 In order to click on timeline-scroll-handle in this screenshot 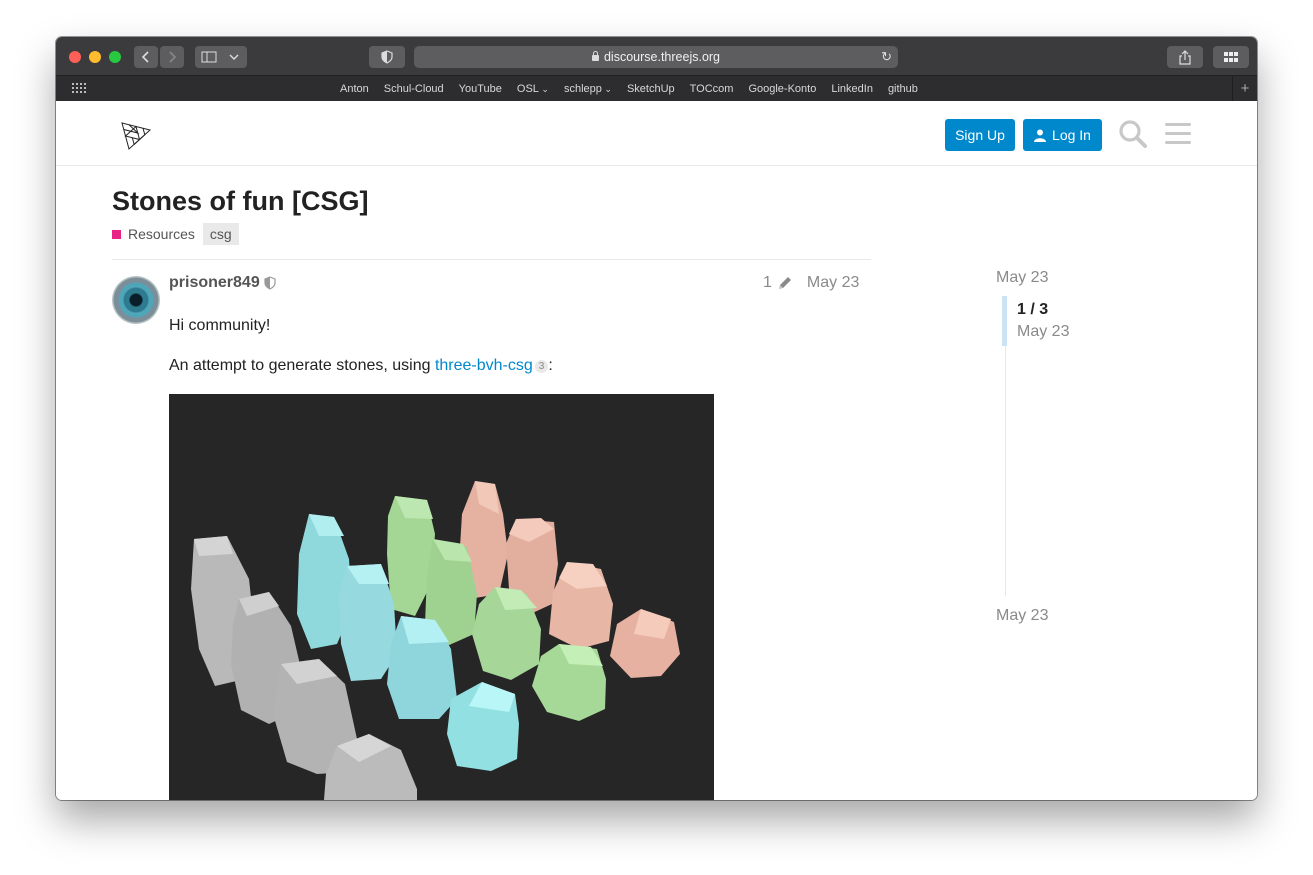, I will do `click(1004, 321)`.